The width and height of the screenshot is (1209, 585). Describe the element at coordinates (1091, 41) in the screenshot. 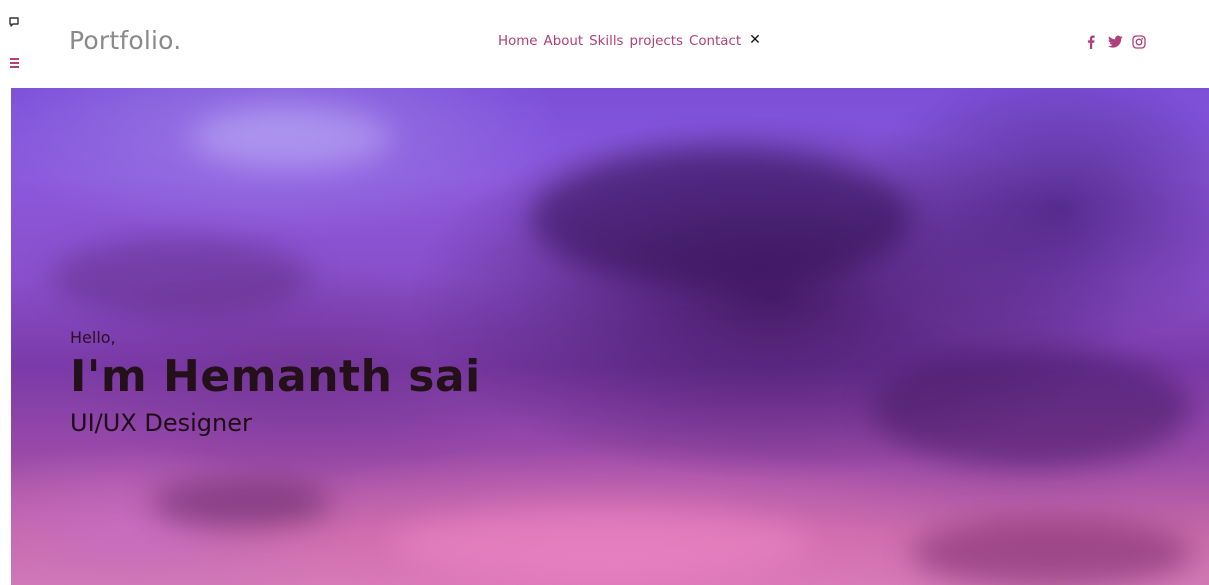

I see `facebook-icon` at that location.